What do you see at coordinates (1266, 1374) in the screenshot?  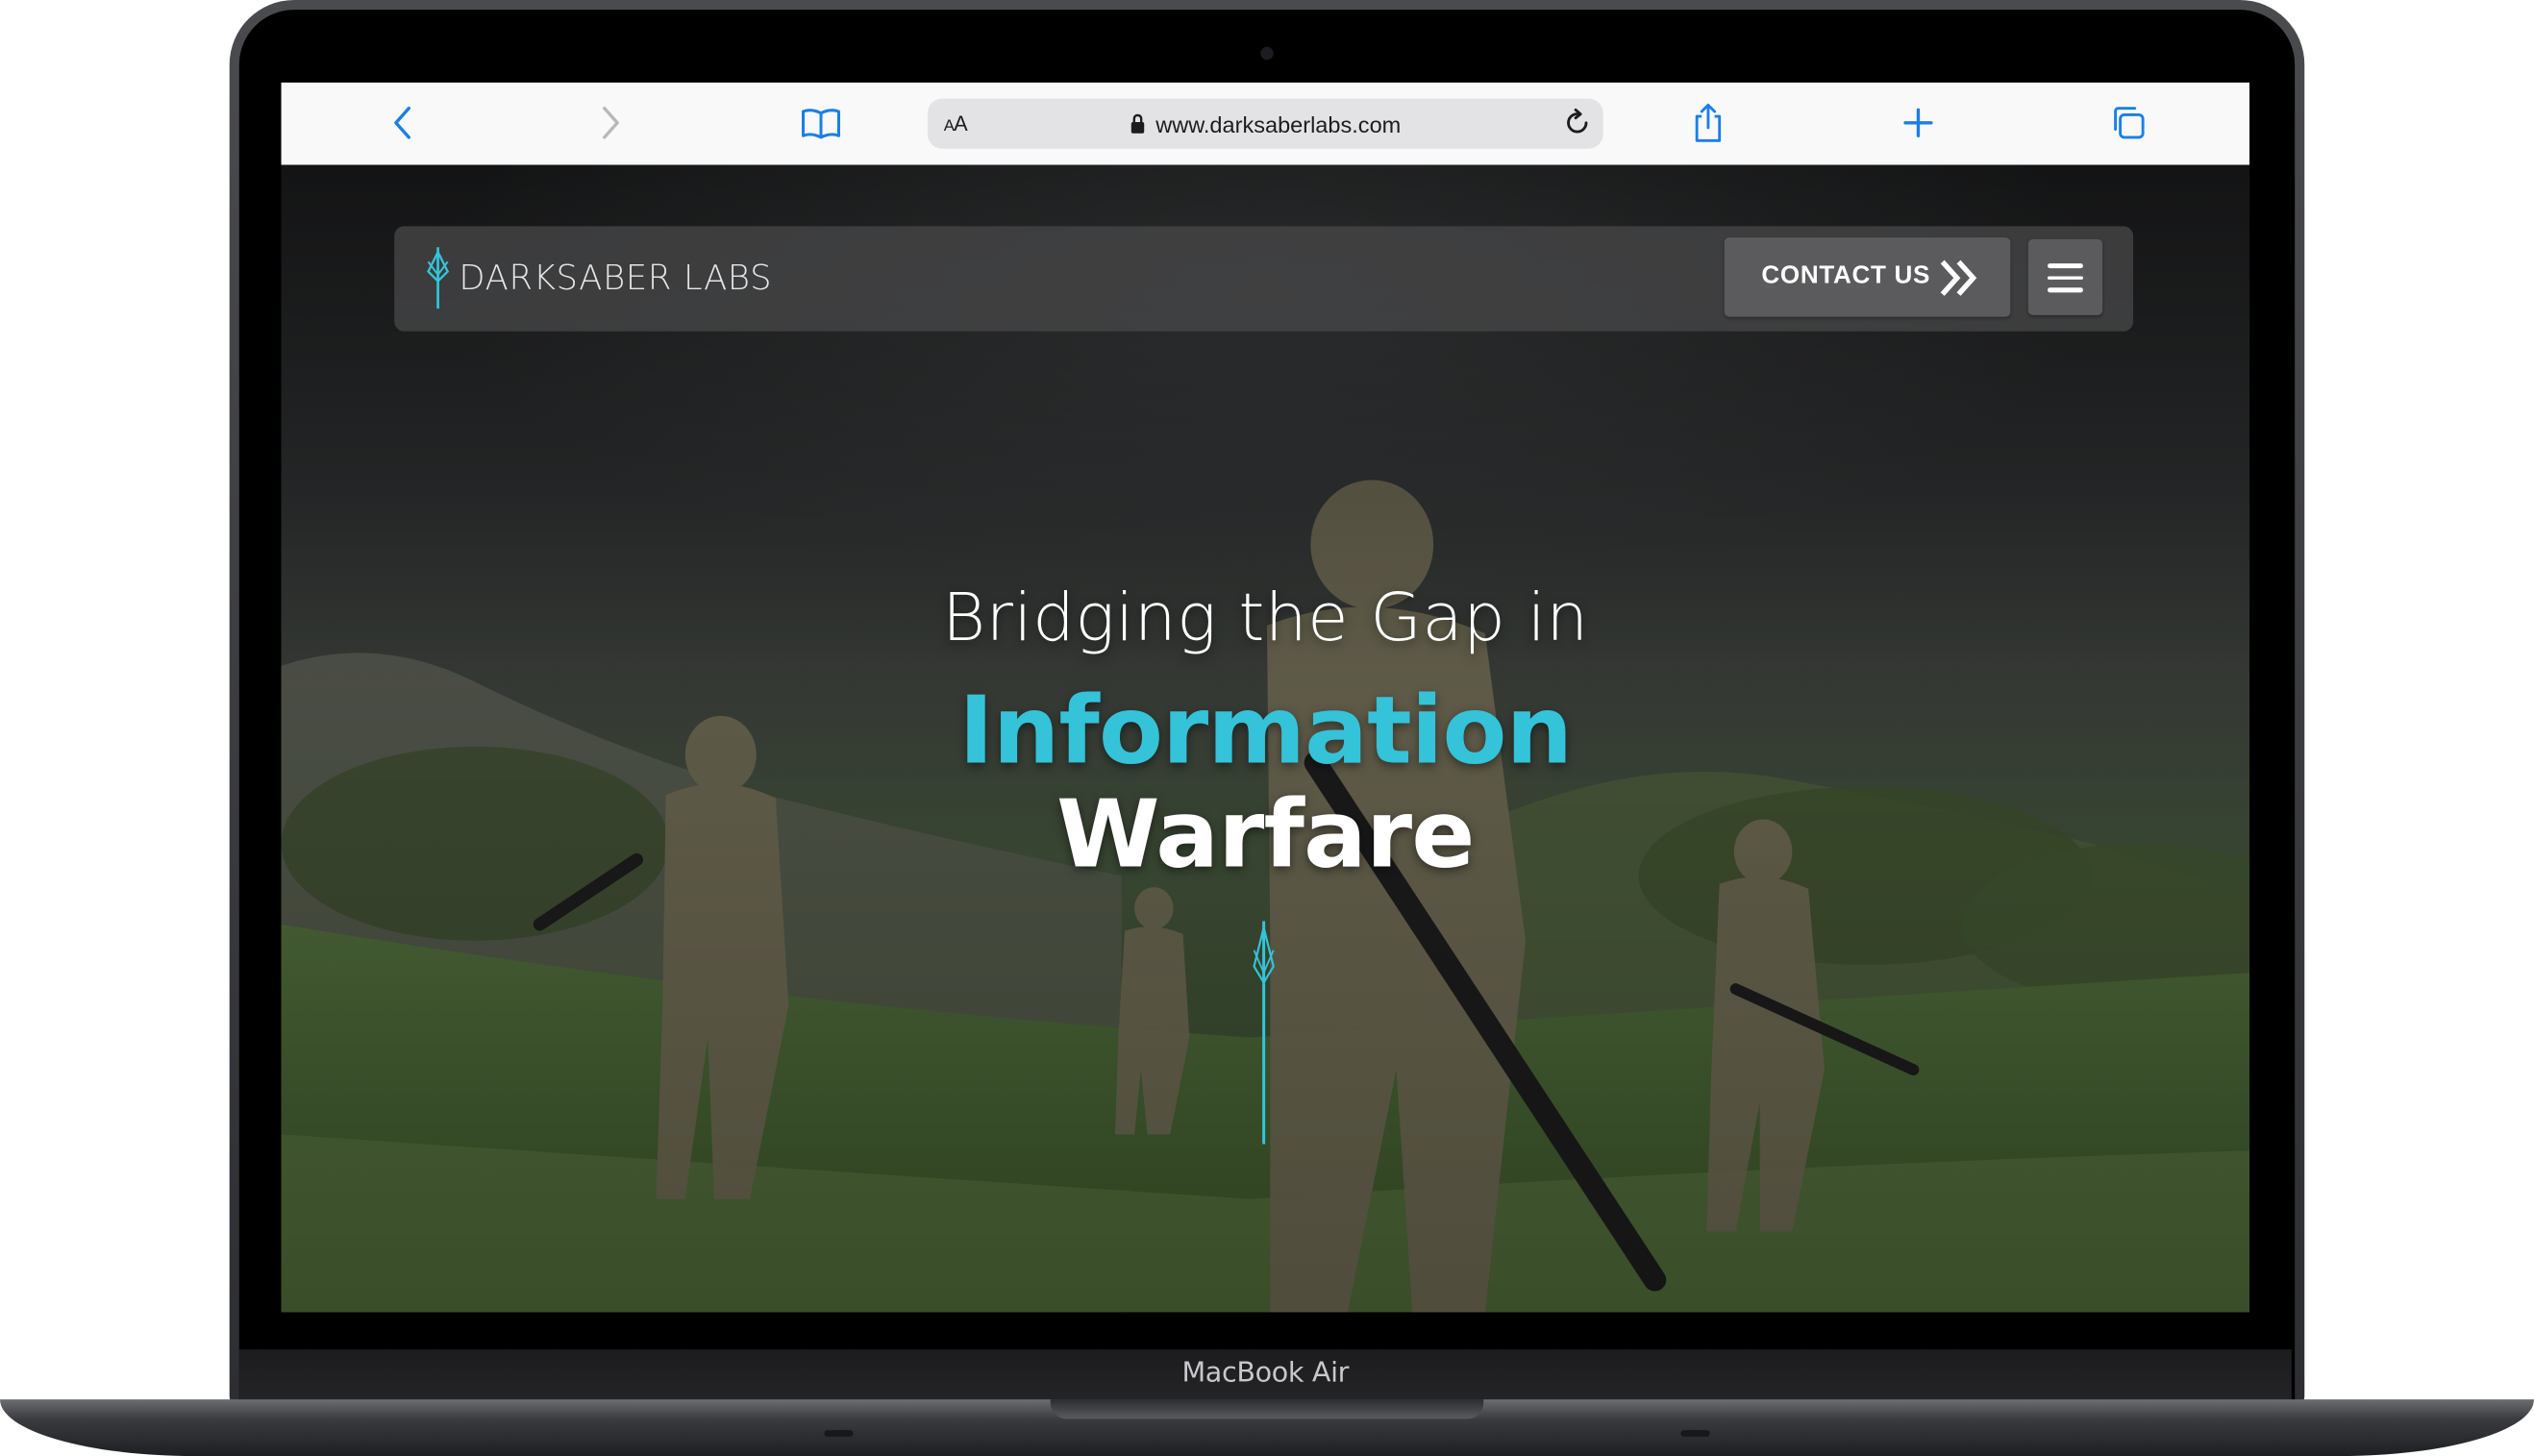 I see `device-label: MacBook Air` at bounding box center [1266, 1374].